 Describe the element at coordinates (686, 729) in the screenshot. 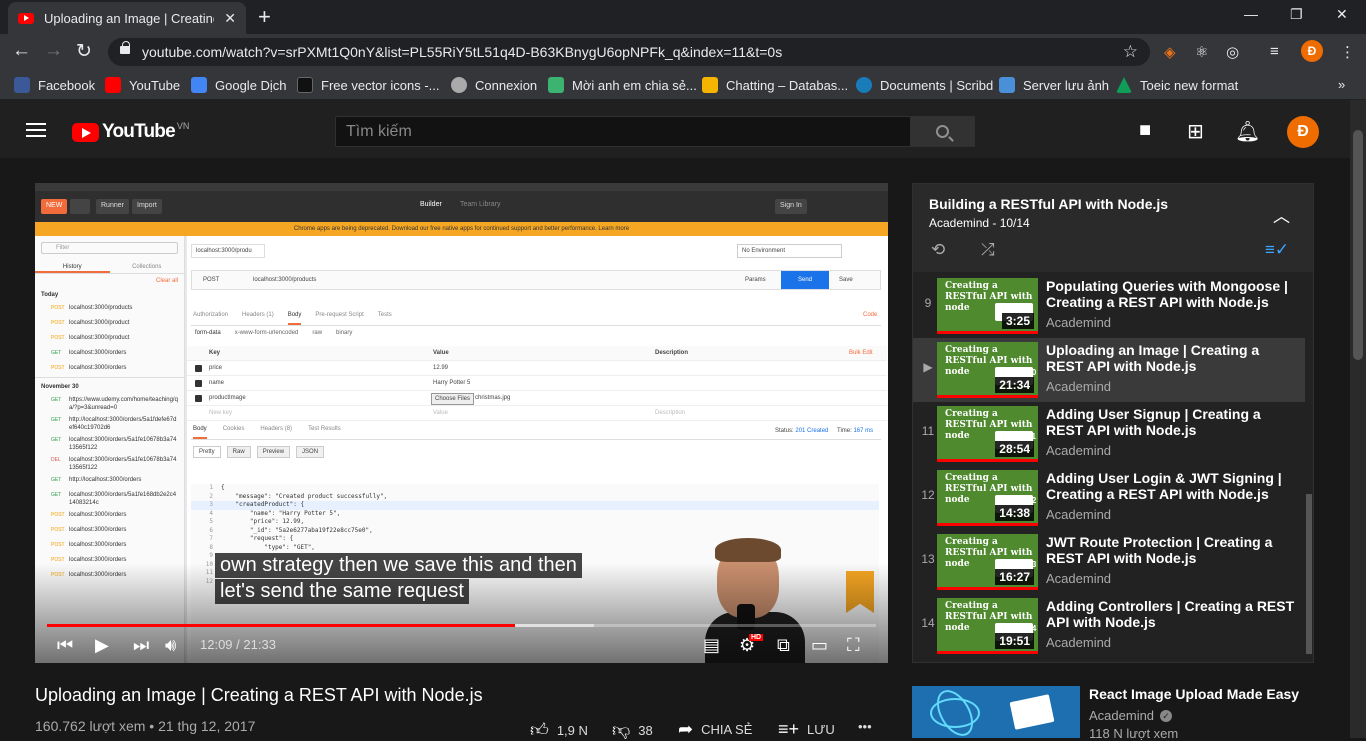

I see `share-icon: ➦` at that location.